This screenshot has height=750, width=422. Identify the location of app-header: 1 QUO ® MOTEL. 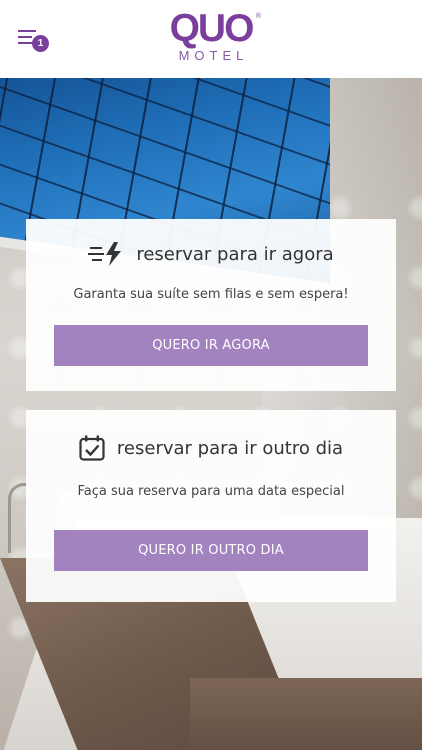
(211, 39).